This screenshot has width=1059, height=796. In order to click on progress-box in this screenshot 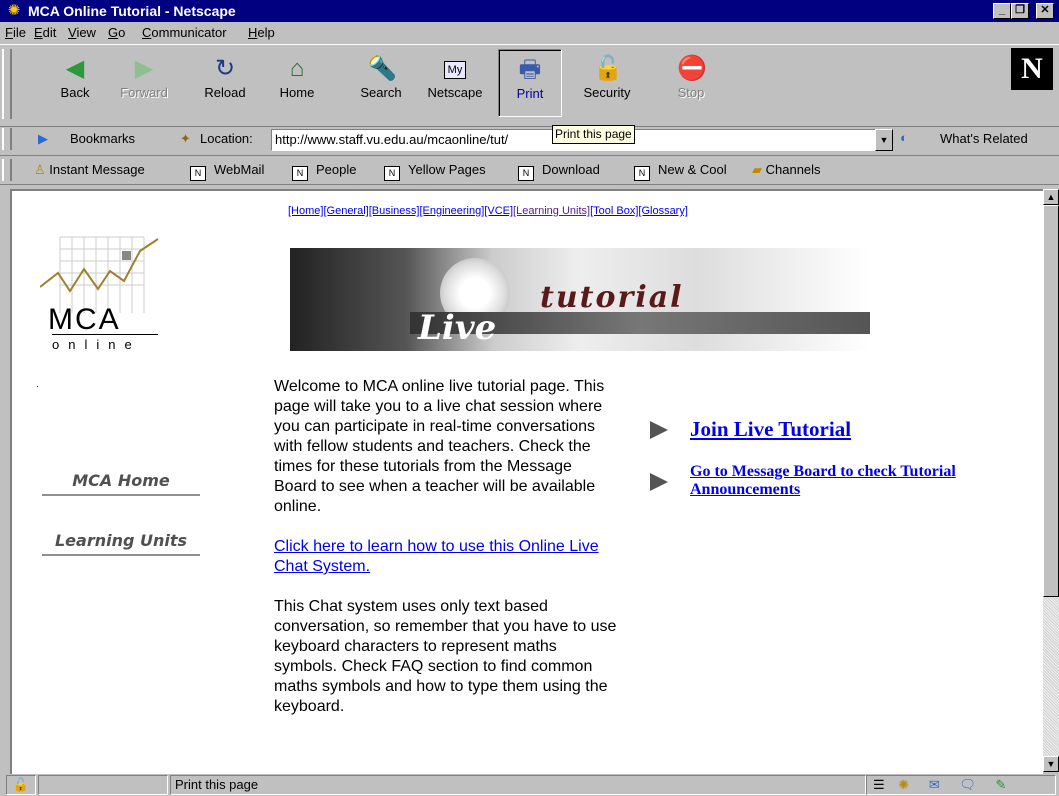, I will do `click(103, 785)`.